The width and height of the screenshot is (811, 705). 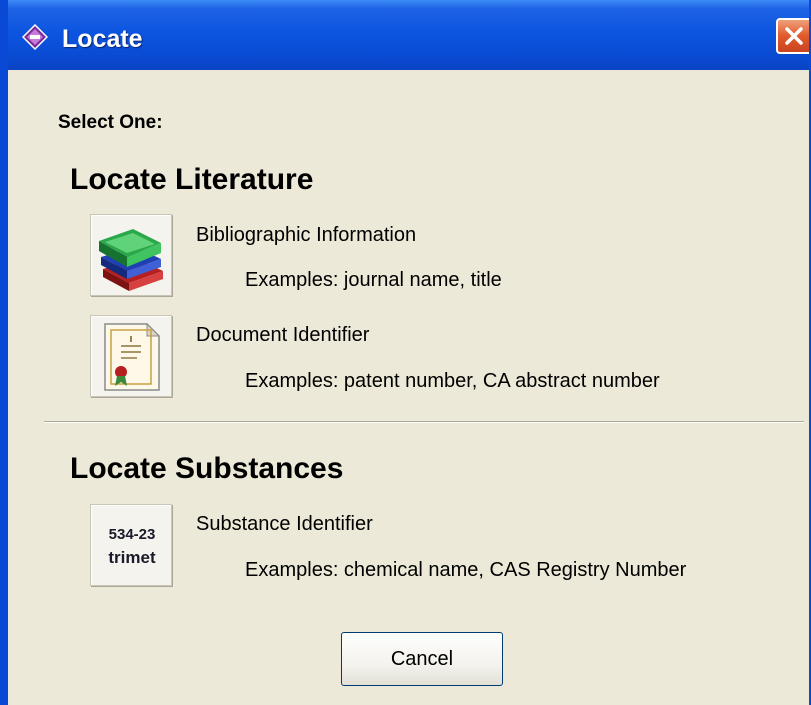 I want to click on document-identifier-label: Document Identifier, so click(x=282, y=335).